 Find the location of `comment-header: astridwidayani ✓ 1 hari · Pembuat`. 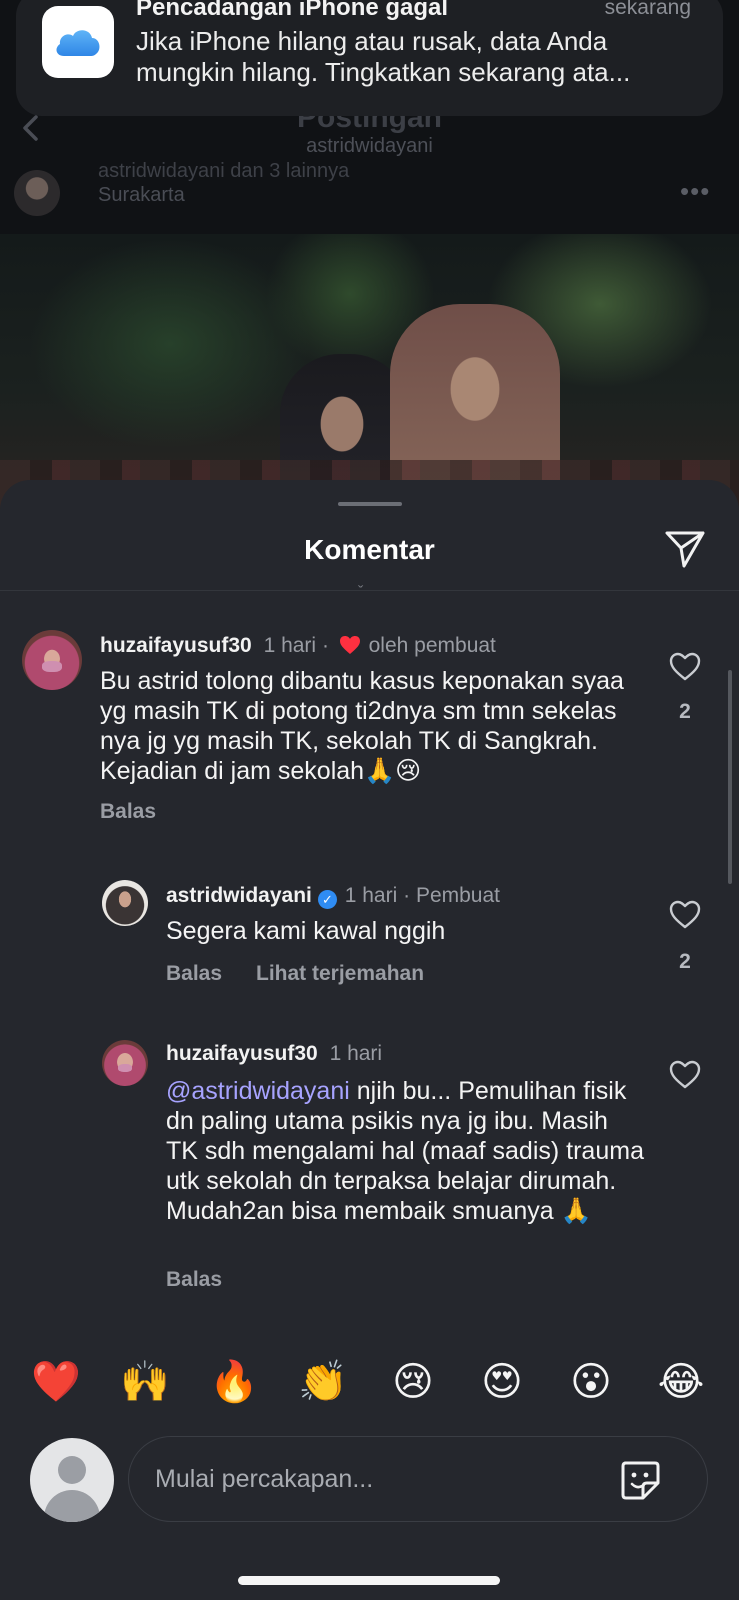

comment-header: astridwidayani ✓ 1 hari · Pembuat is located at coordinates (333, 896).